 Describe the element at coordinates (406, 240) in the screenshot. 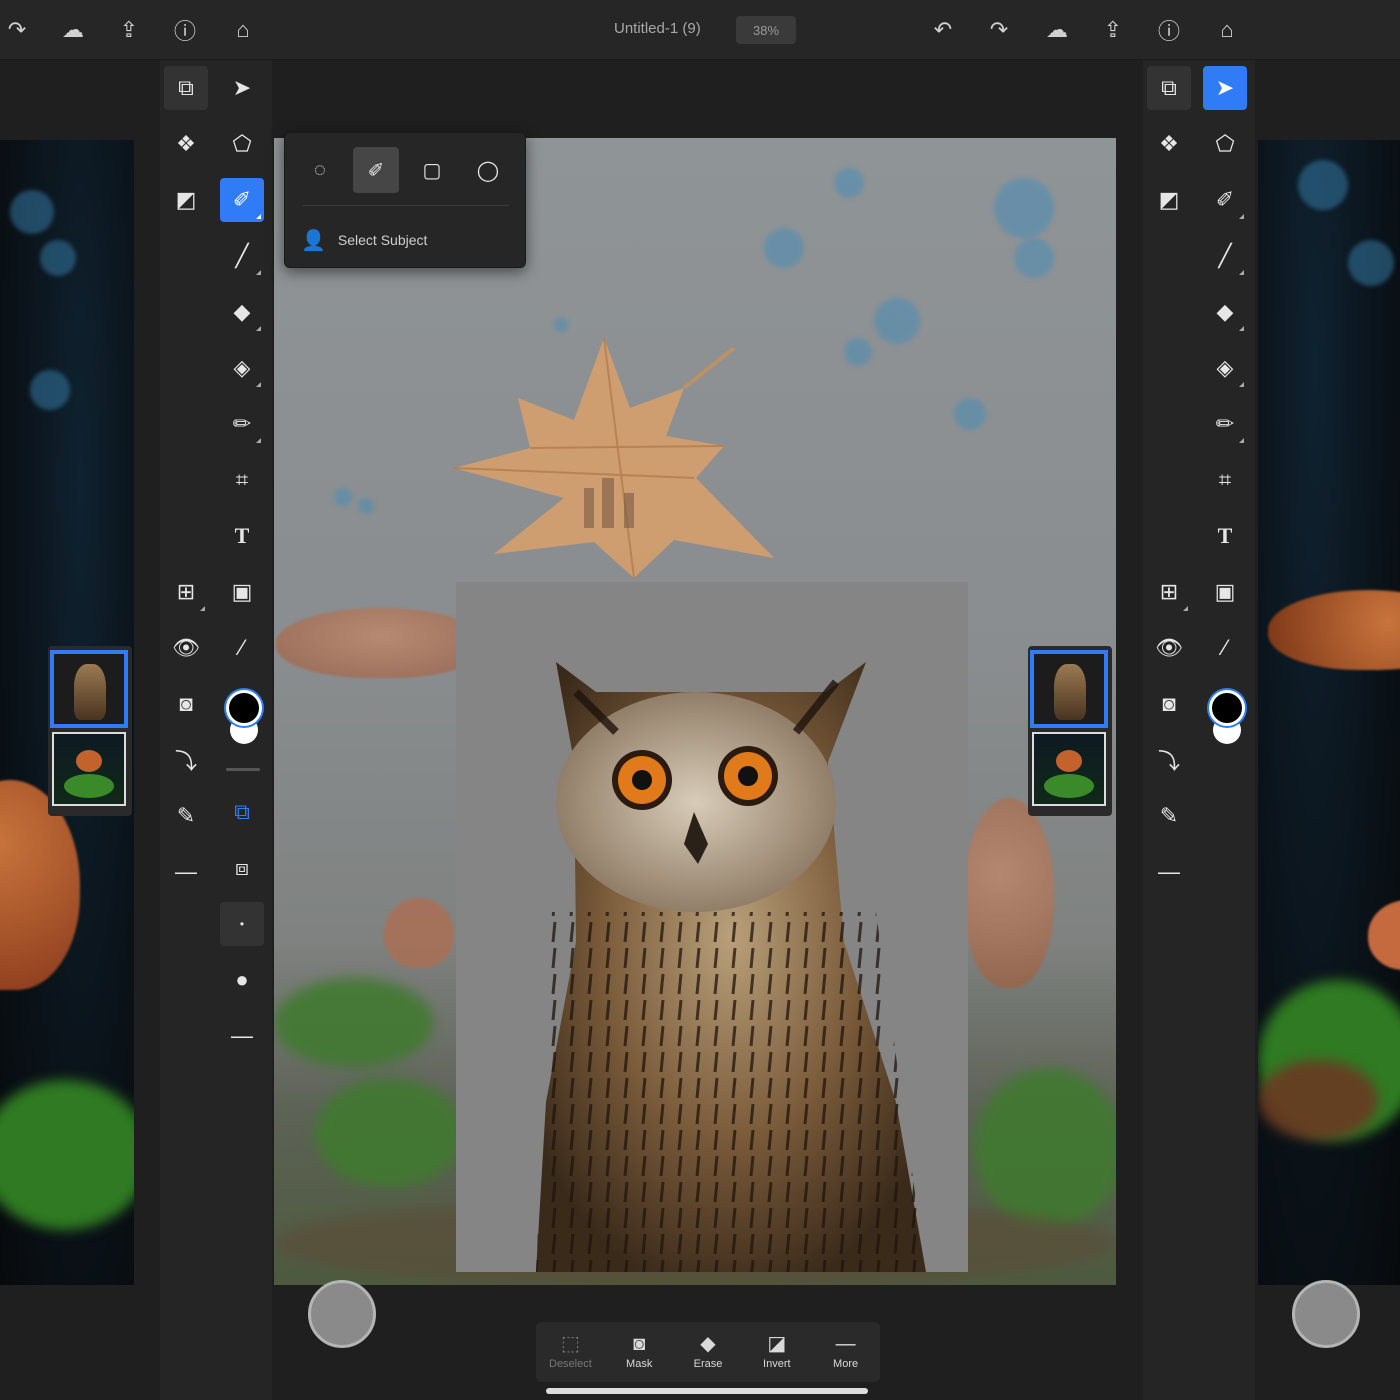

I see `select-subject-button: 👤 Select Subject` at that location.